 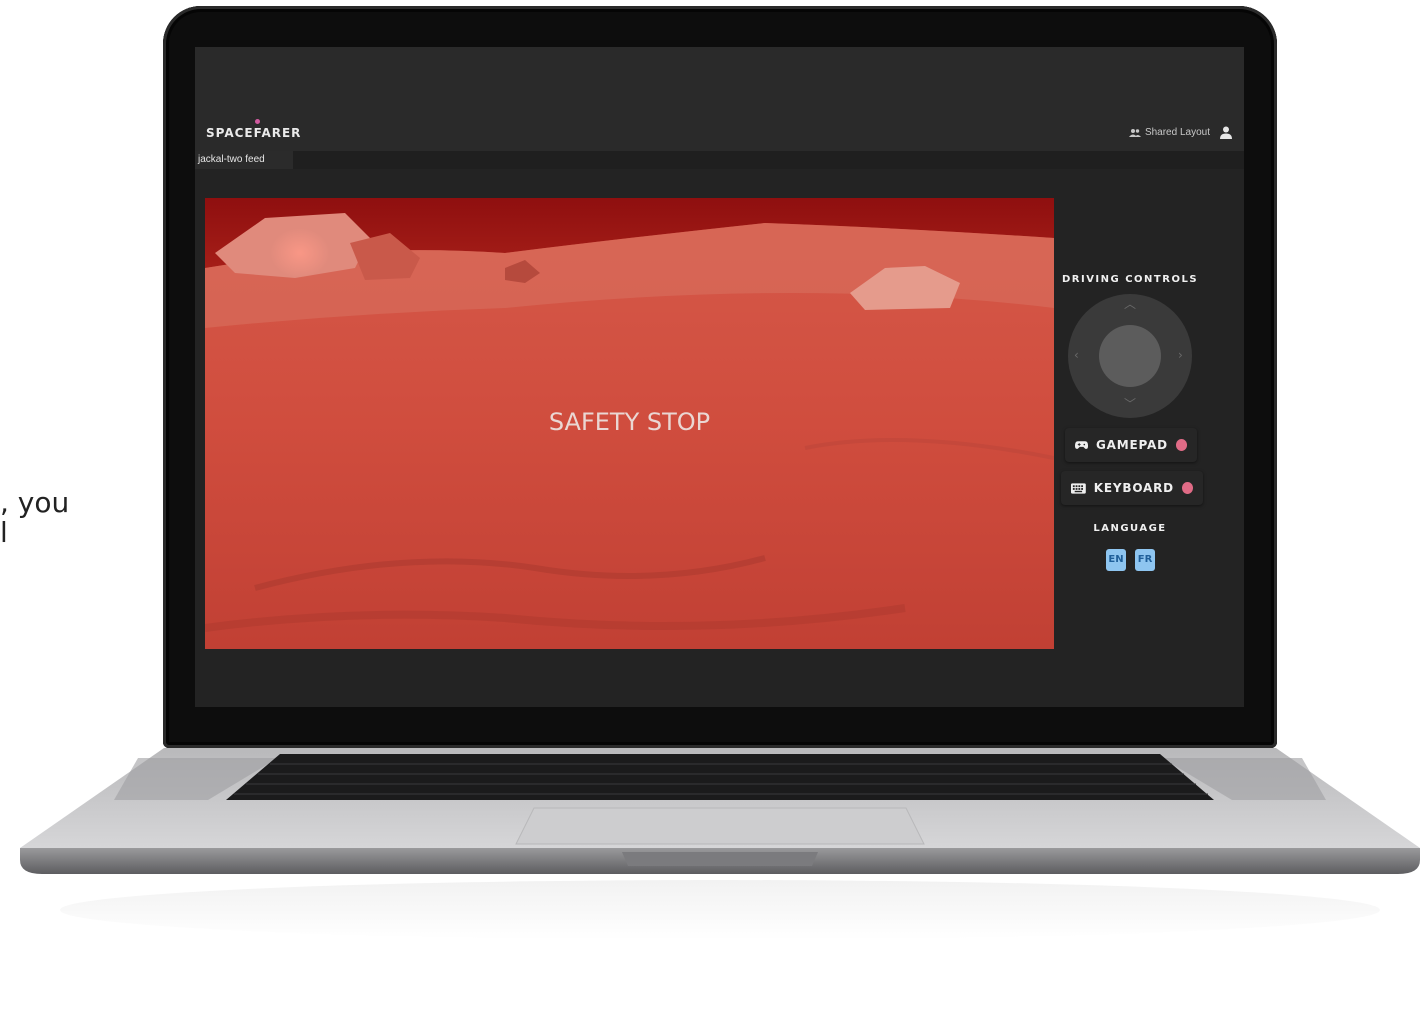 I want to click on language-fr-button: FR, so click(x=1145, y=560).